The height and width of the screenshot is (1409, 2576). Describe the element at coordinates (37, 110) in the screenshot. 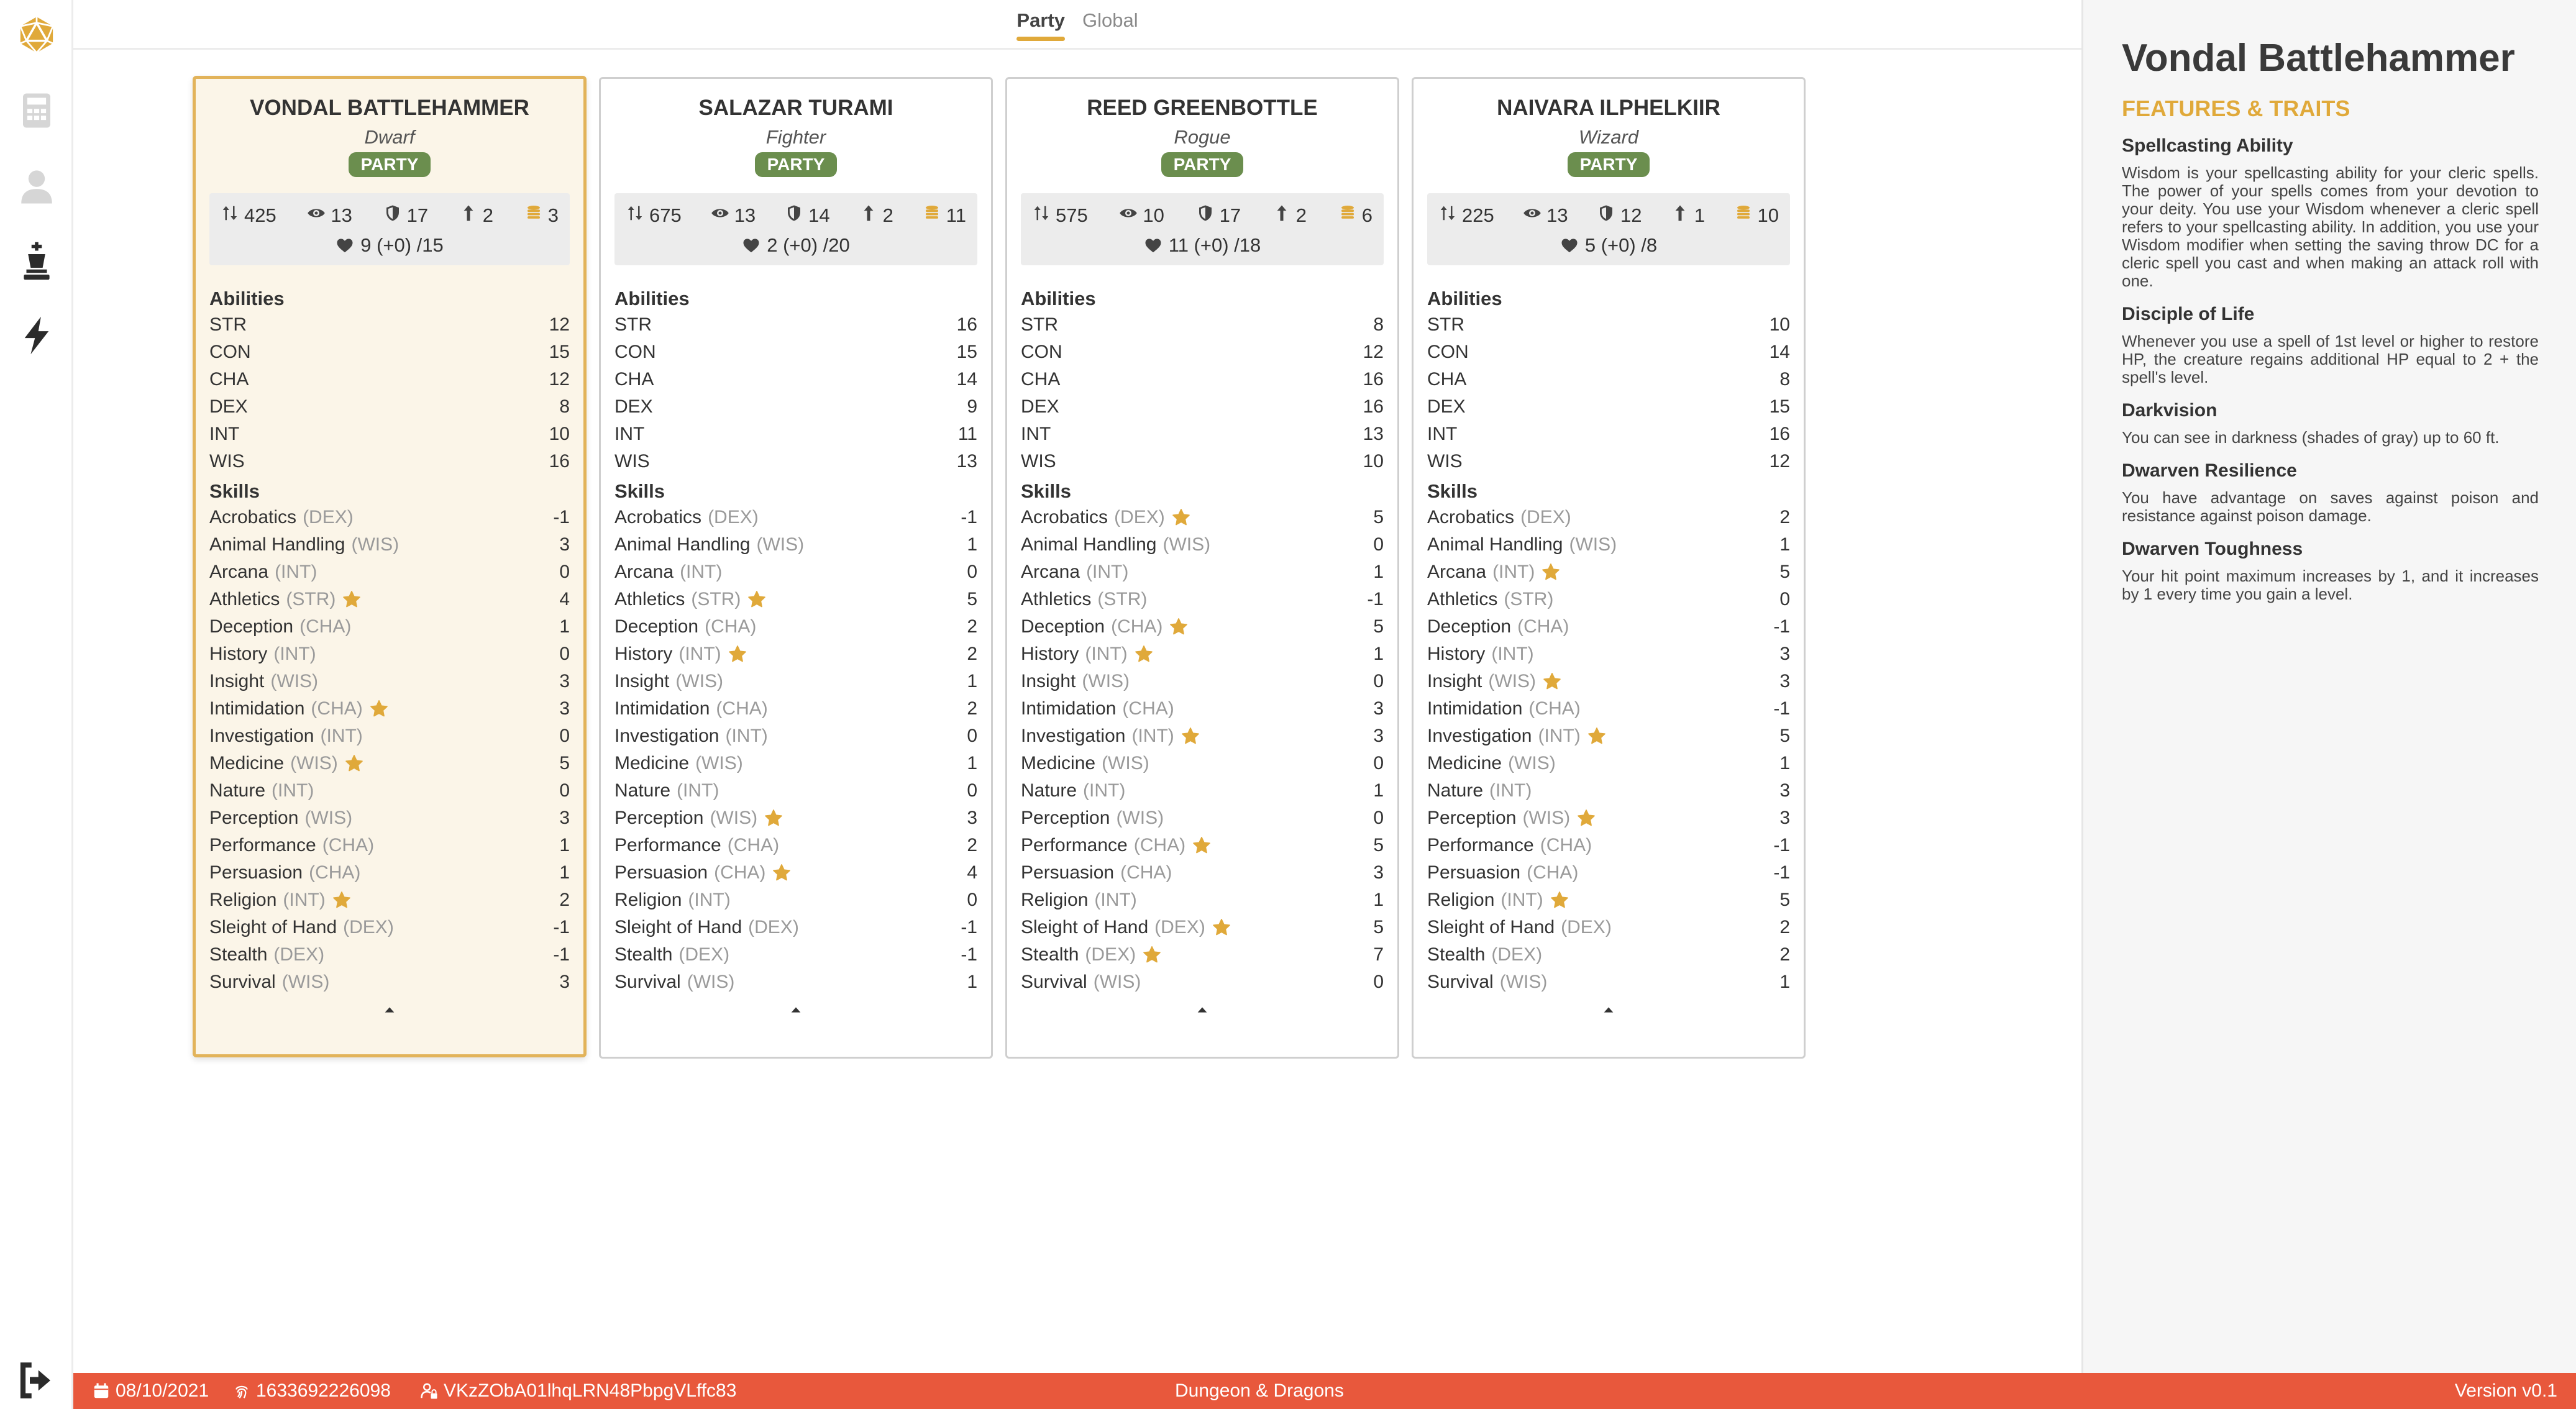

I see `calculator-icon` at that location.